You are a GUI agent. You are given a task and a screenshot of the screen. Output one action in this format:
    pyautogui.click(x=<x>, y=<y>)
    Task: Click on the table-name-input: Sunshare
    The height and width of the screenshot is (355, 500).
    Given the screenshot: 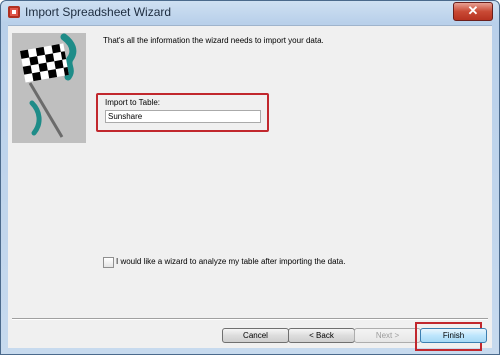 What is the action you would take?
    pyautogui.click(x=183, y=116)
    